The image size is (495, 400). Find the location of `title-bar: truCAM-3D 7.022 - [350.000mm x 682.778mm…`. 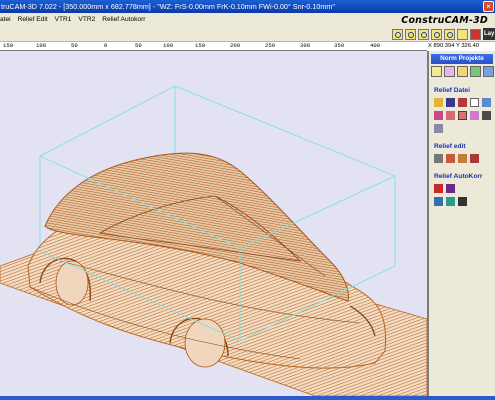

title-bar: truCAM-3D 7.022 - [350.000mm x 682.778mm… is located at coordinates (247, 6).